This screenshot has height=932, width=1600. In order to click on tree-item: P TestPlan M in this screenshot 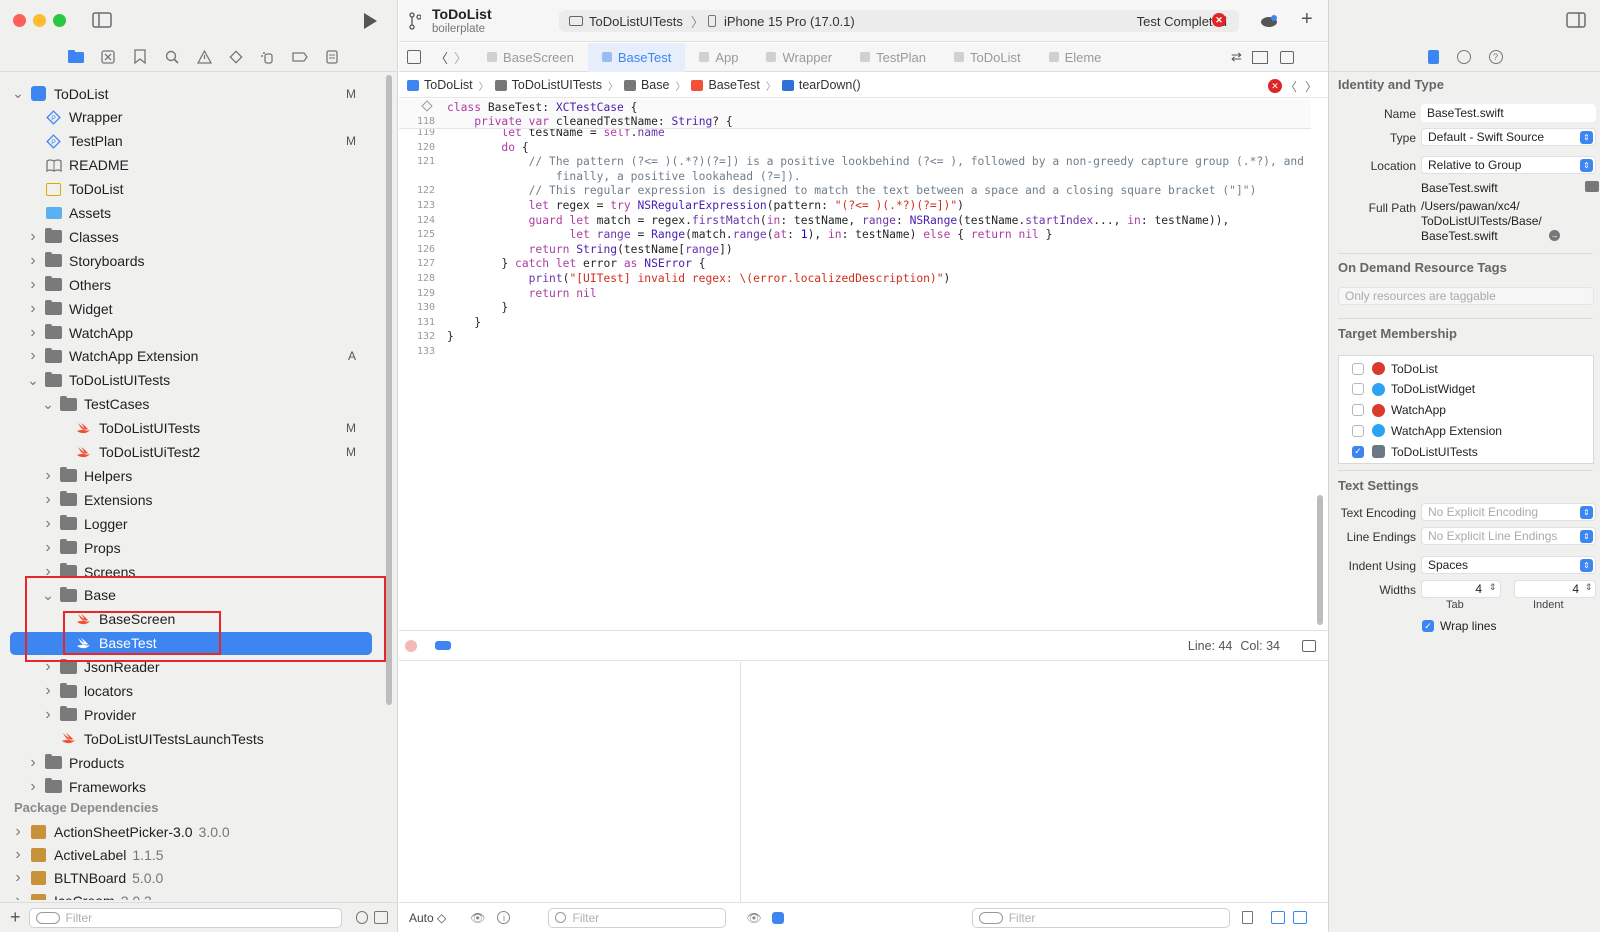, I will do `click(190, 141)`.